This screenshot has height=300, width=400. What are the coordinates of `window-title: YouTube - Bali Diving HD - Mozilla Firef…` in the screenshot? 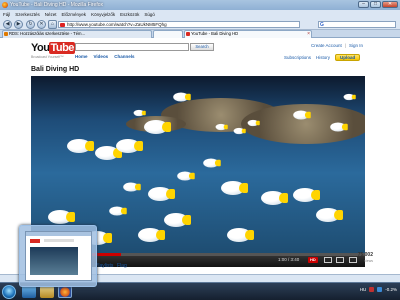 It's located at (56, 5).